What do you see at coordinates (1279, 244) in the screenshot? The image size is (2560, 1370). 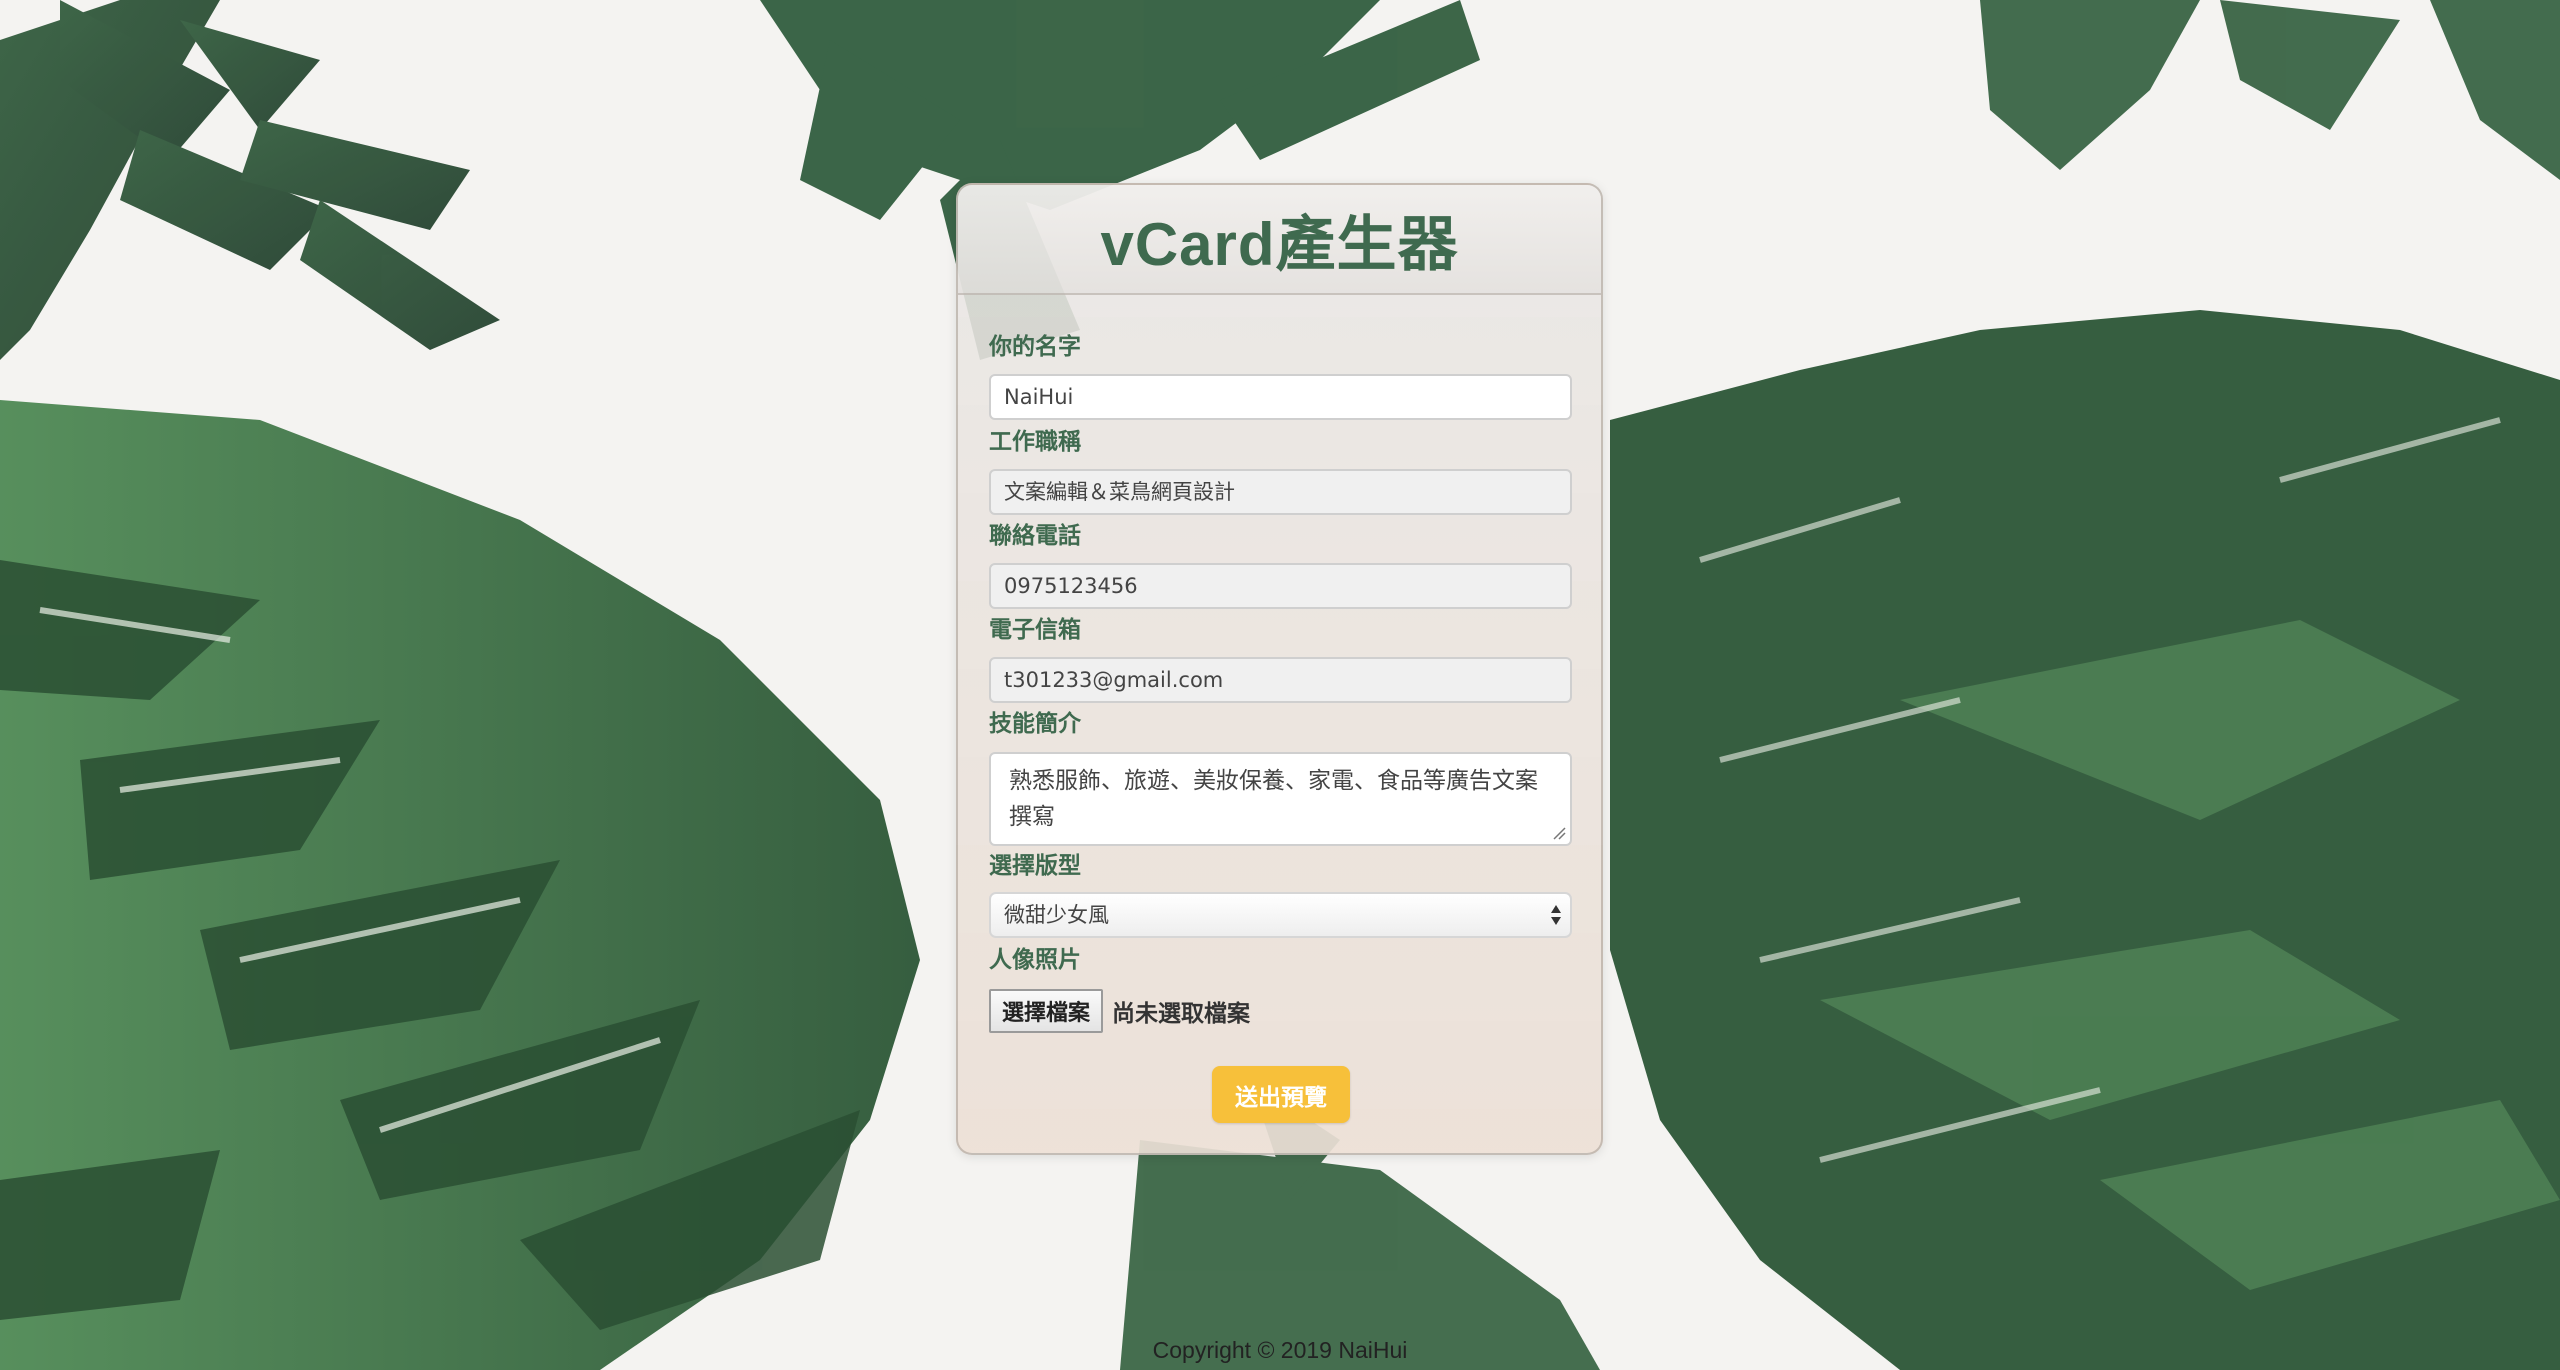 I see `page-title: vCard產生器` at bounding box center [1279, 244].